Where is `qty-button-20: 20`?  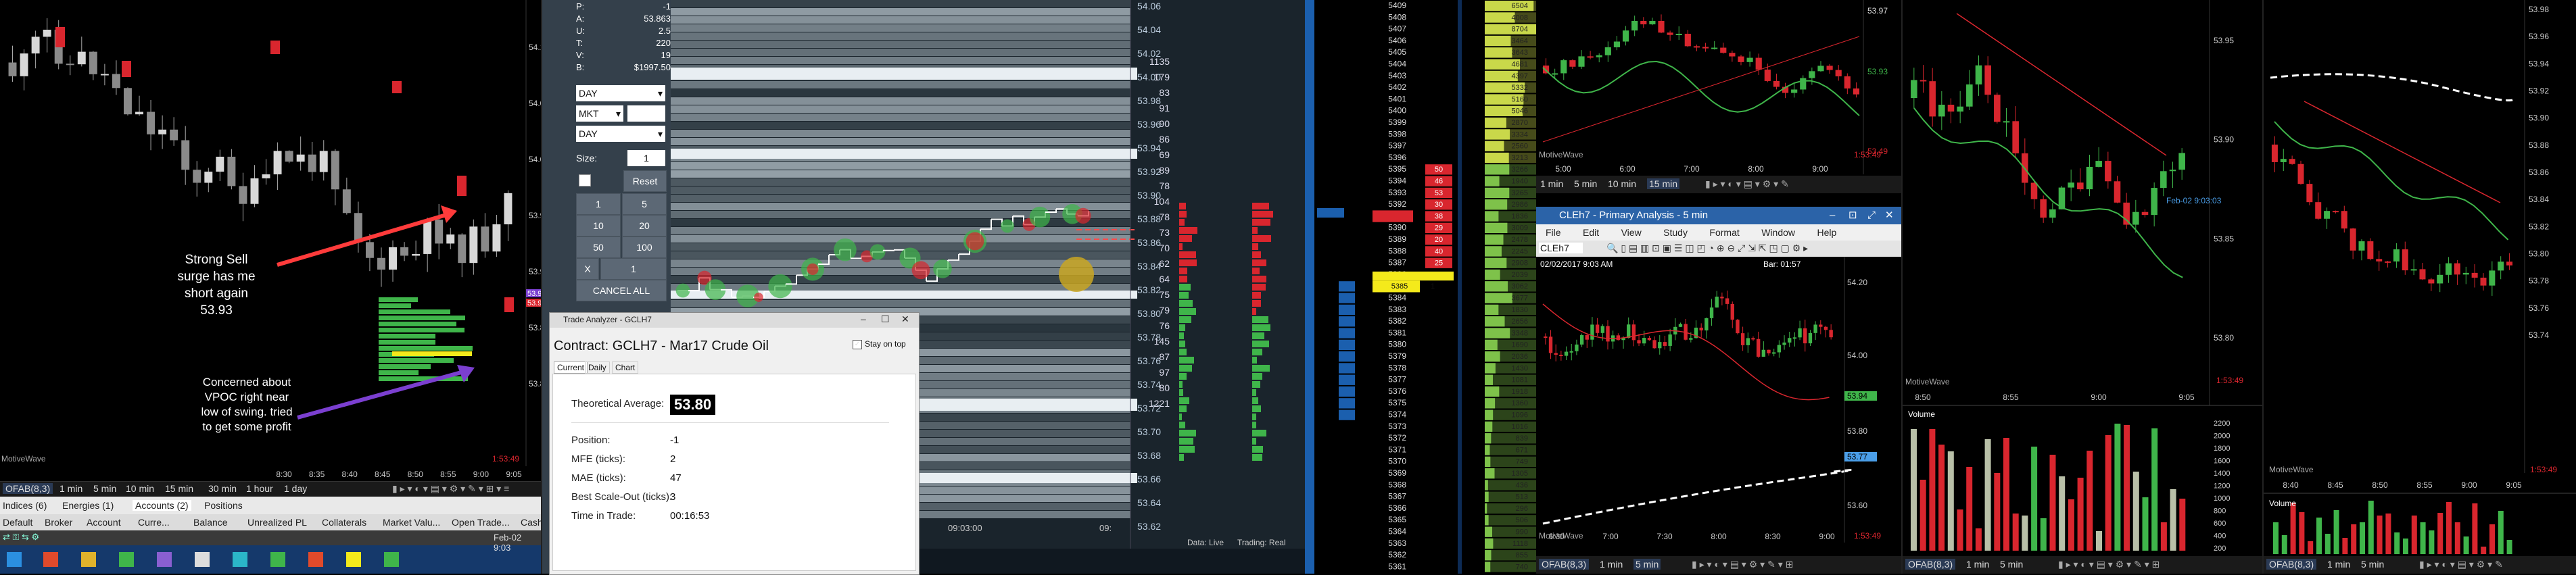 qty-button-20: 20 is located at coordinates (644, 225).